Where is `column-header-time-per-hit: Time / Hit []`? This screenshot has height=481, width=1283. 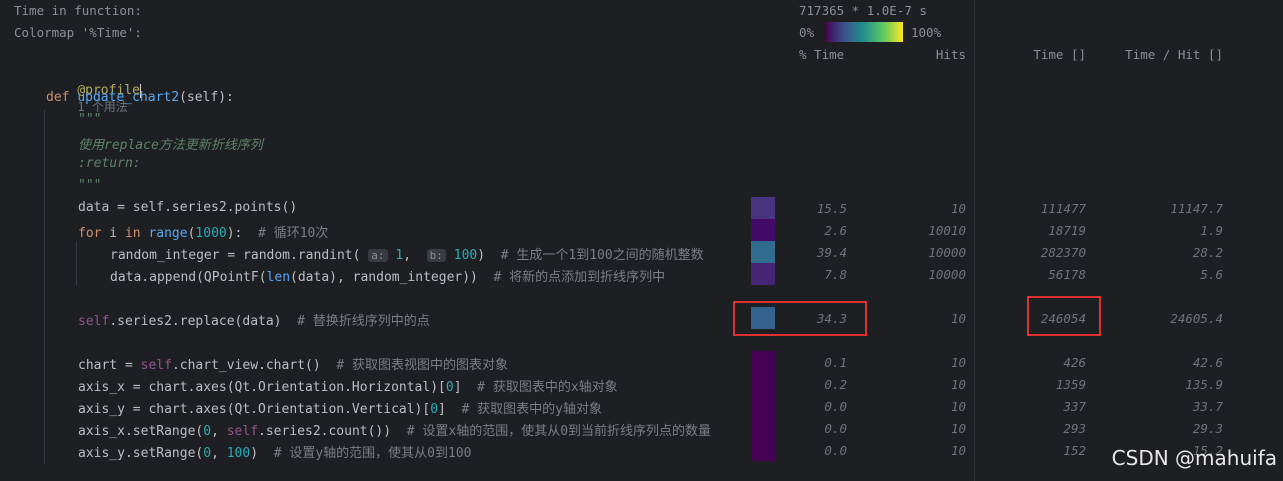 column-header-time-per-hit: Time / Hit [] is located at coordinates (1163, 54).